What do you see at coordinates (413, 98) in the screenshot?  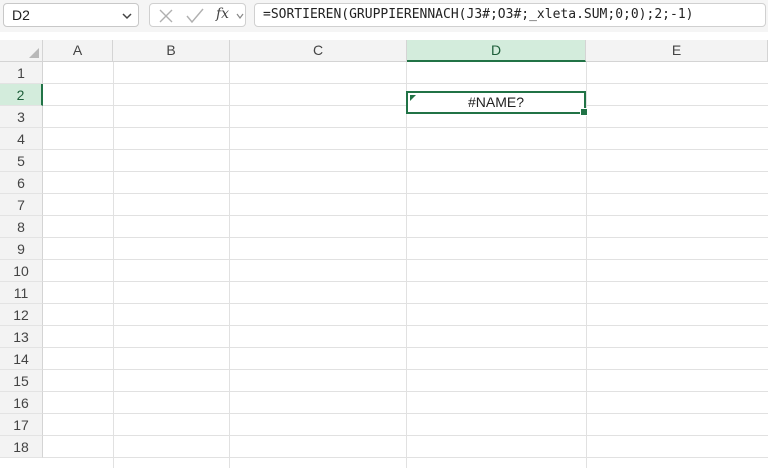 I see `error-indicator-icon` at bounding box center [413, 98].